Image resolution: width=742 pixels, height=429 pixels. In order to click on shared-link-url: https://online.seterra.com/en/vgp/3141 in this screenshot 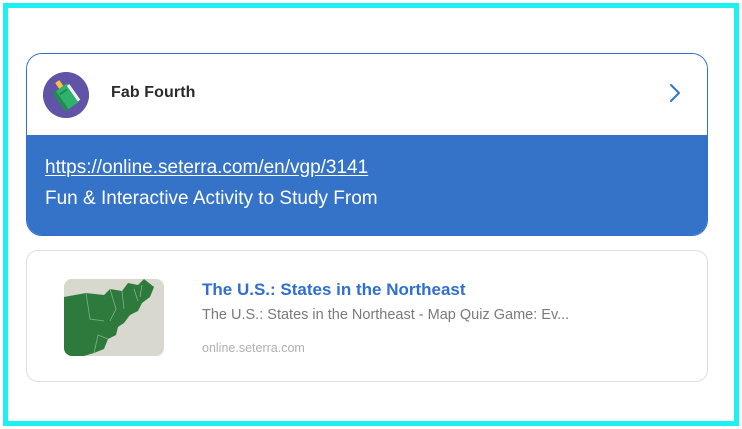, I will do `click(206, 168)`.